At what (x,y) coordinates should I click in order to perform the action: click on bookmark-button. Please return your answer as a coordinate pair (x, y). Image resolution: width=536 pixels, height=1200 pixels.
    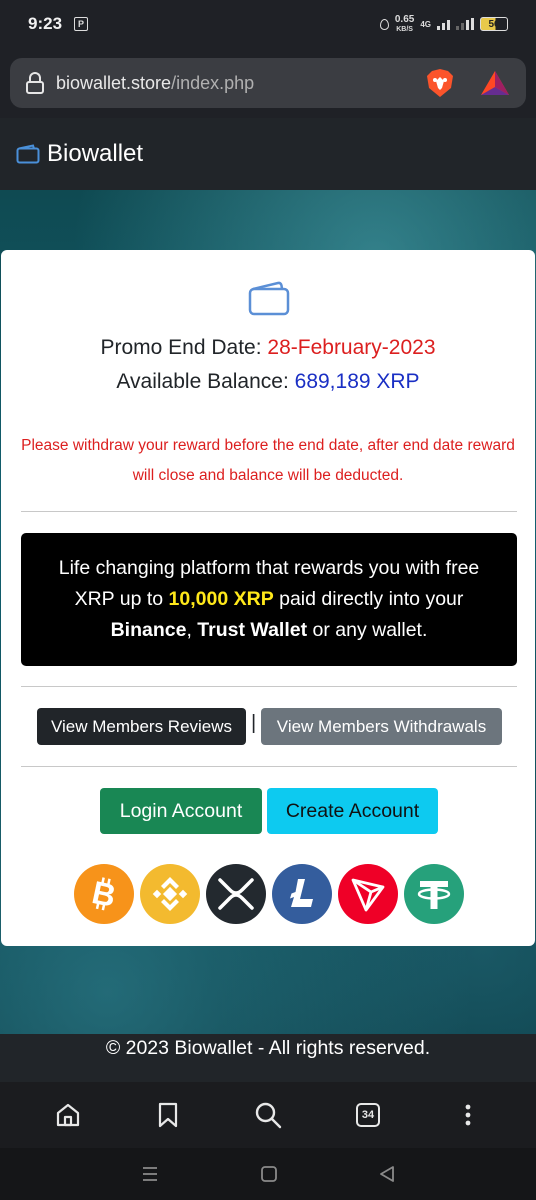
    Looking at the image, I should click on (168, 1115).